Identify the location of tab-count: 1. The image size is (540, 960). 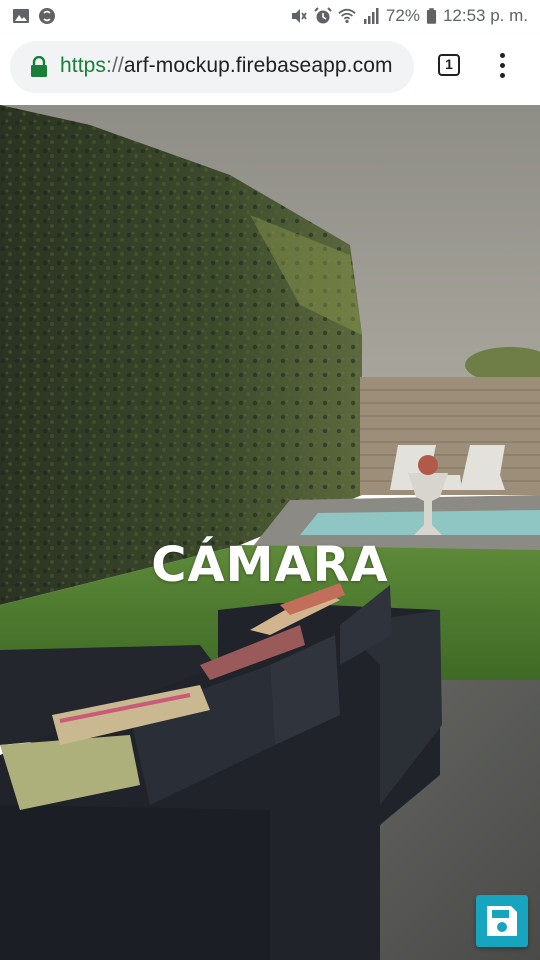
(449, 64).